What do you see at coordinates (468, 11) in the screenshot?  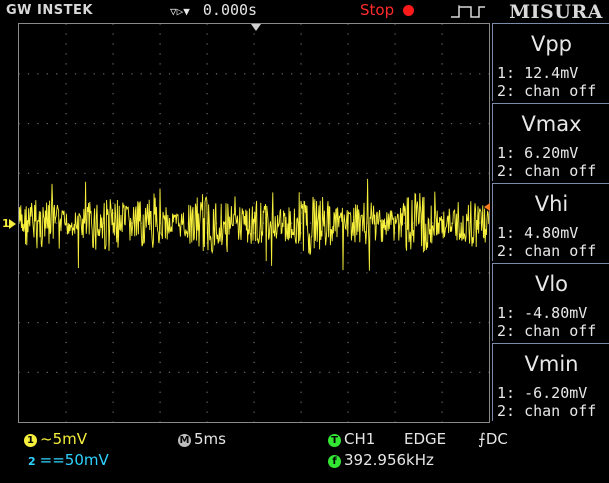 I see `trigger-edge-icon` at bounding box center [468, 11].